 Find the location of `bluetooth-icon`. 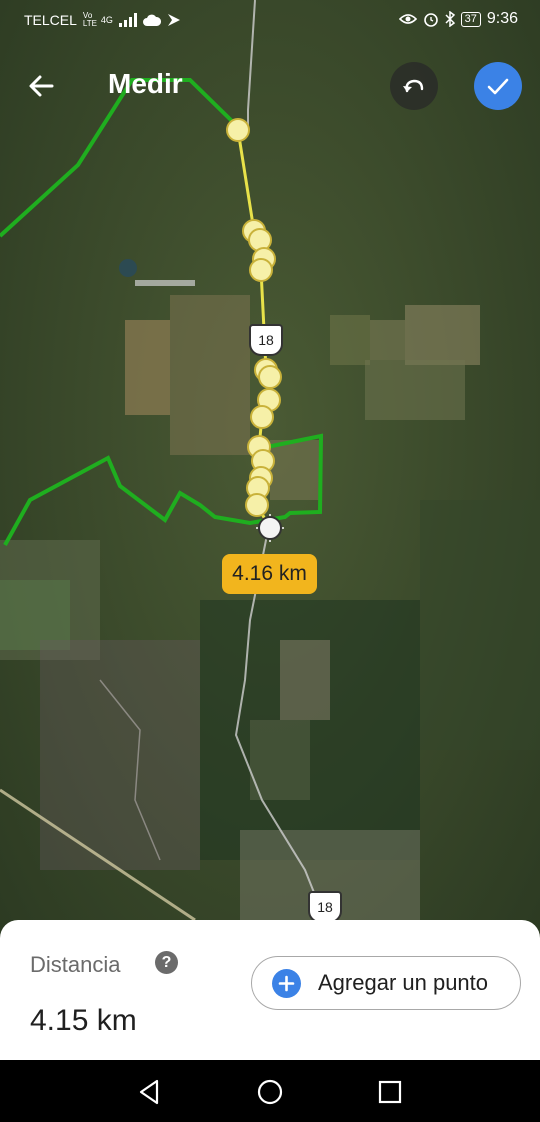

bluetooth-icon is located at coordinates (450, 19).